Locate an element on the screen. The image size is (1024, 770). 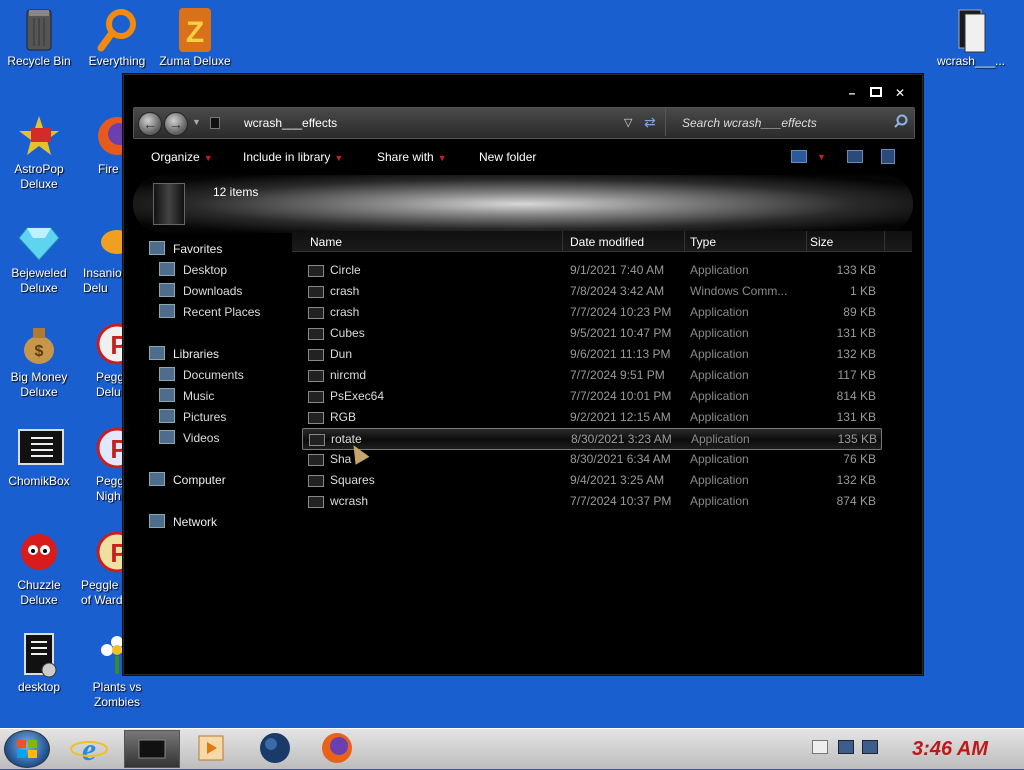
folder-preview-icon is located at coordinates (169, 204).